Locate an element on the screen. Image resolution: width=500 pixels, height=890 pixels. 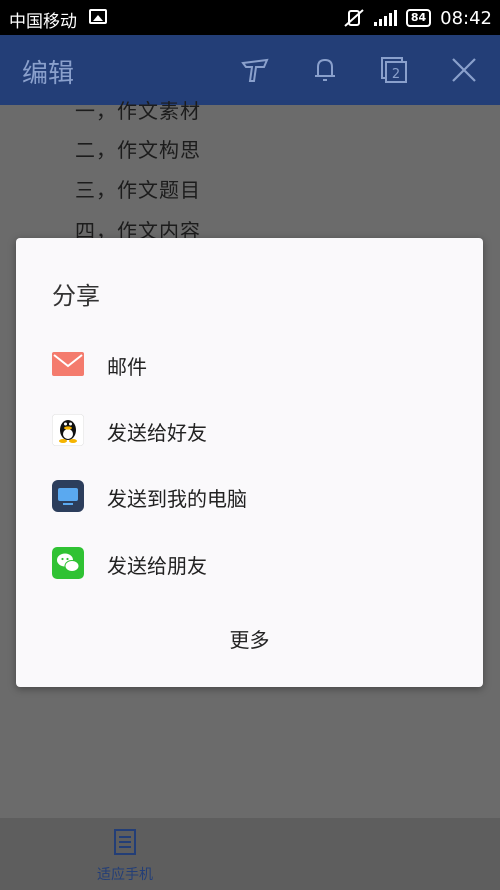
brush-icon is located at coordinates (255, 70).